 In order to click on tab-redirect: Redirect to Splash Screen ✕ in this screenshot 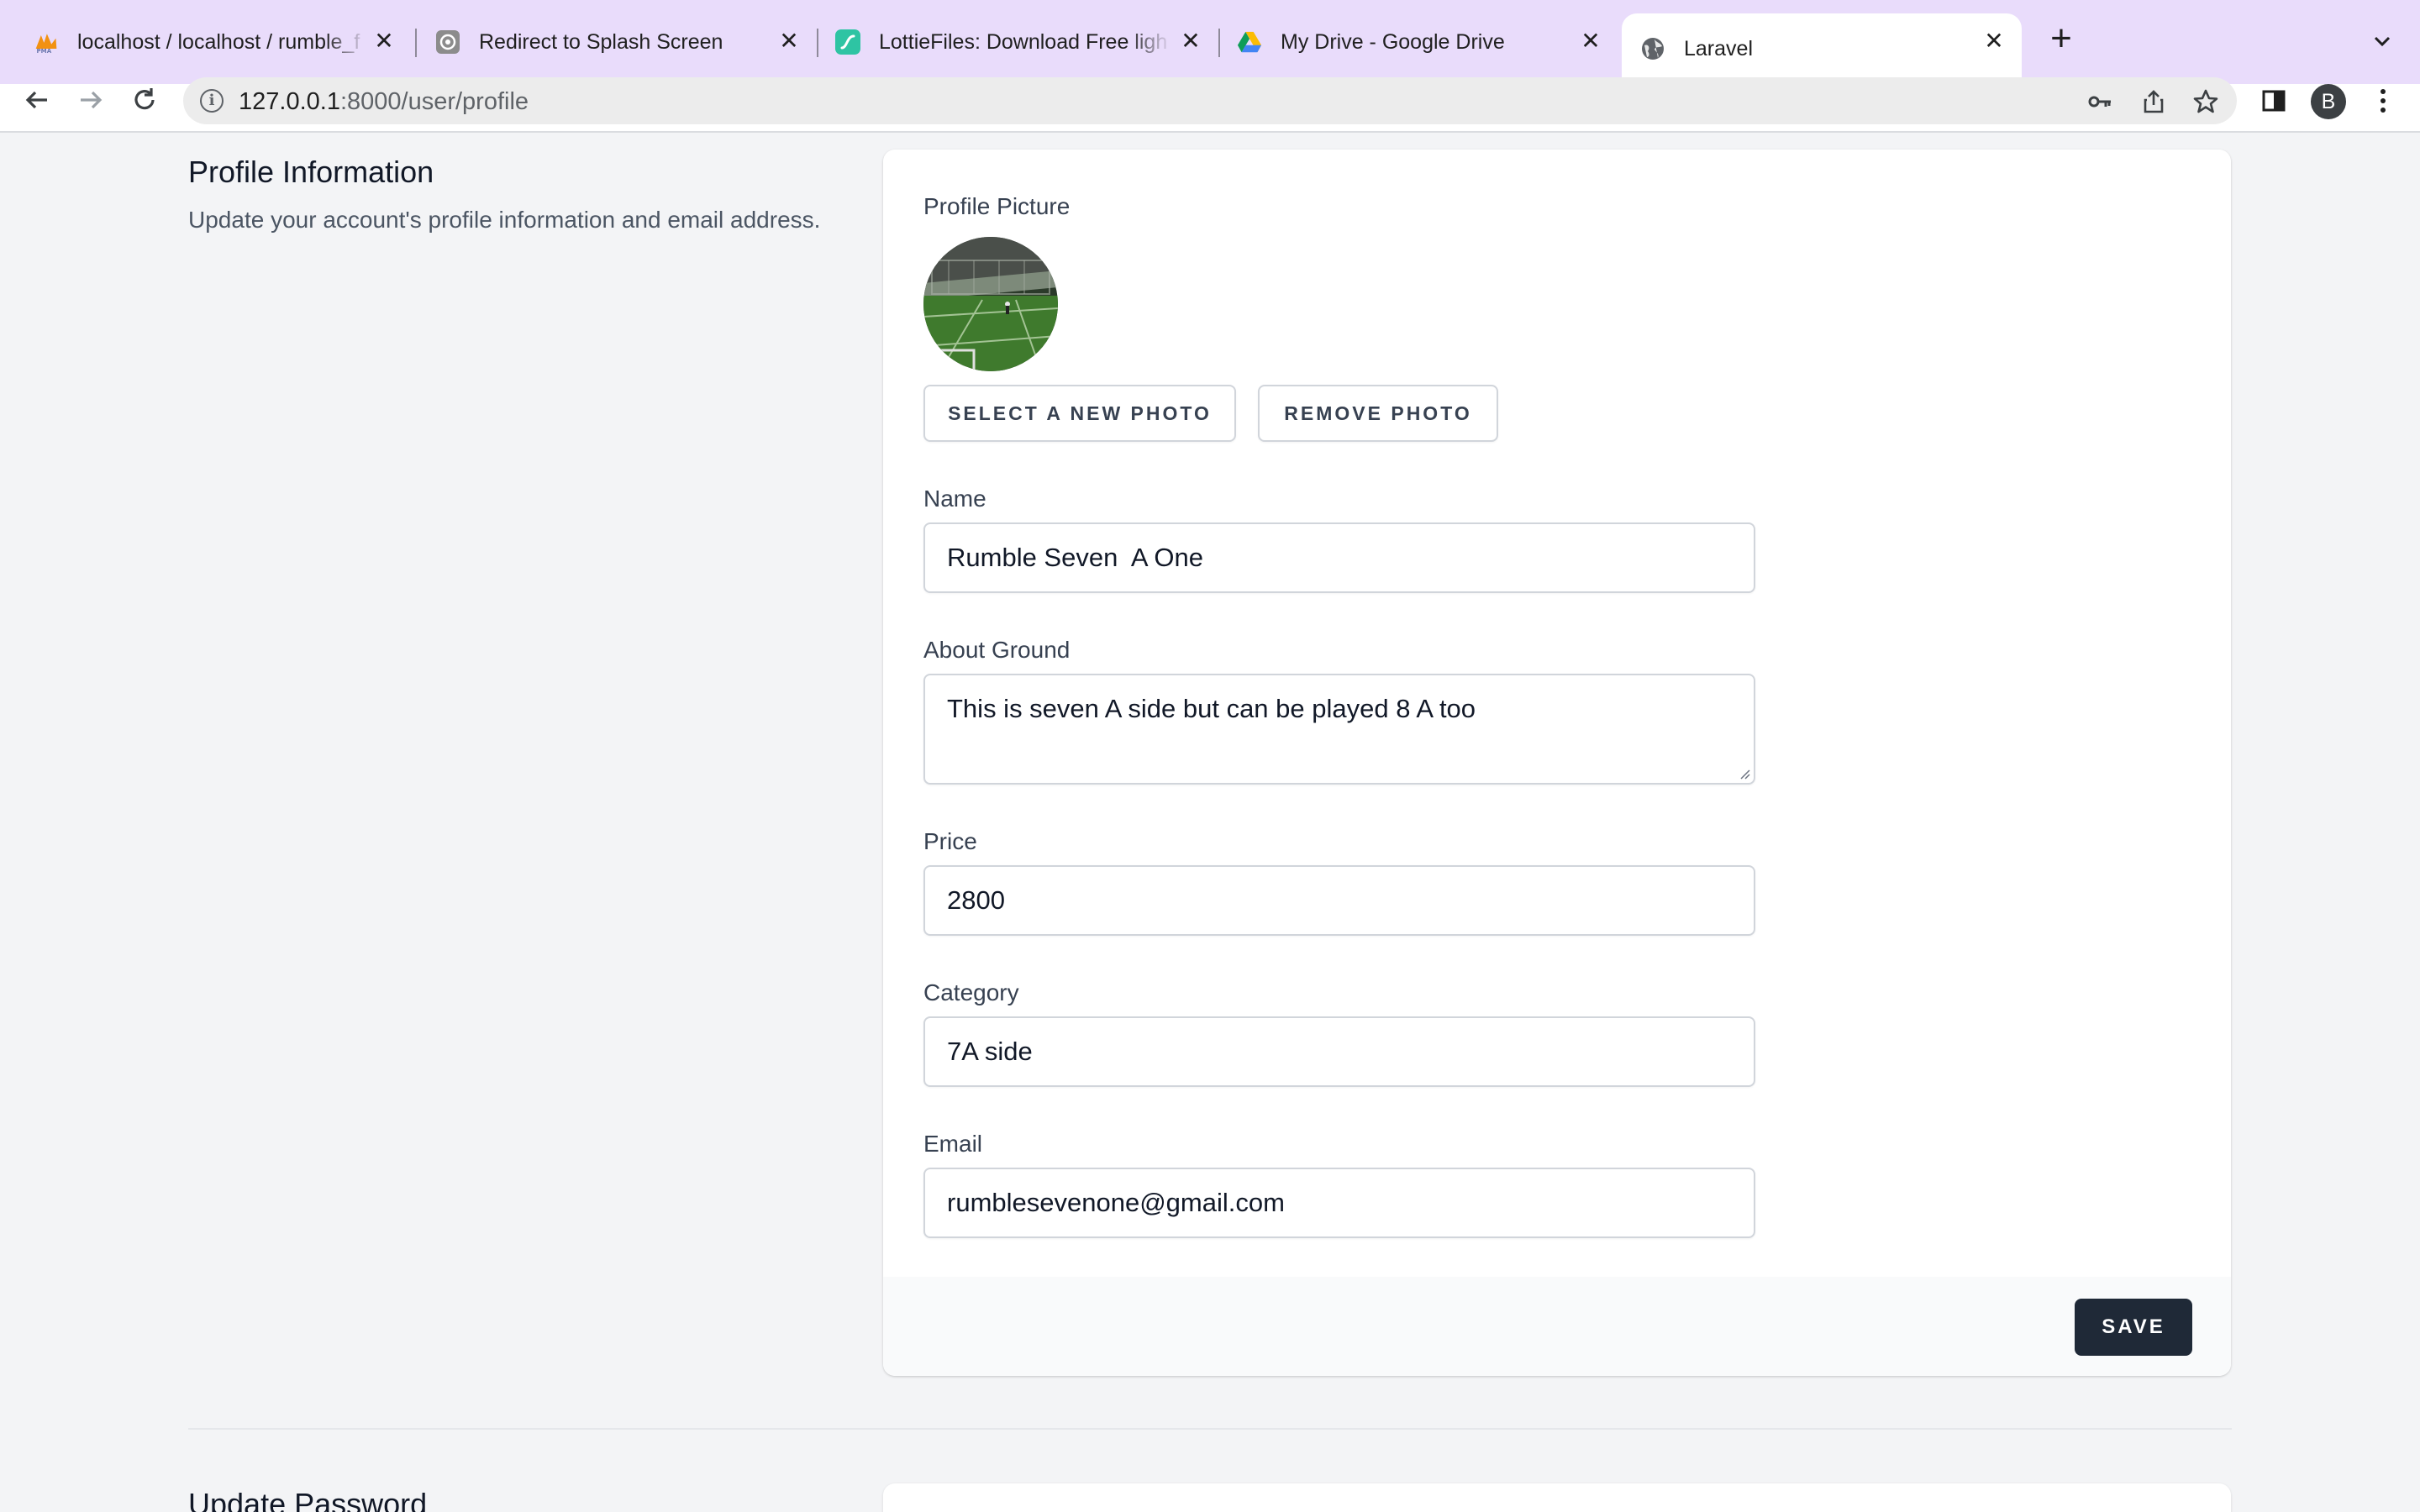, I will do `click(617, 42)`.